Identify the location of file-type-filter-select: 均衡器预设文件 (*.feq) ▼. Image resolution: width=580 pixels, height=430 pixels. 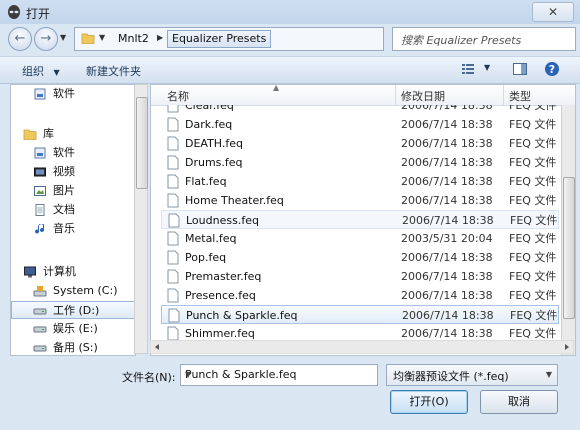
(472, 375).